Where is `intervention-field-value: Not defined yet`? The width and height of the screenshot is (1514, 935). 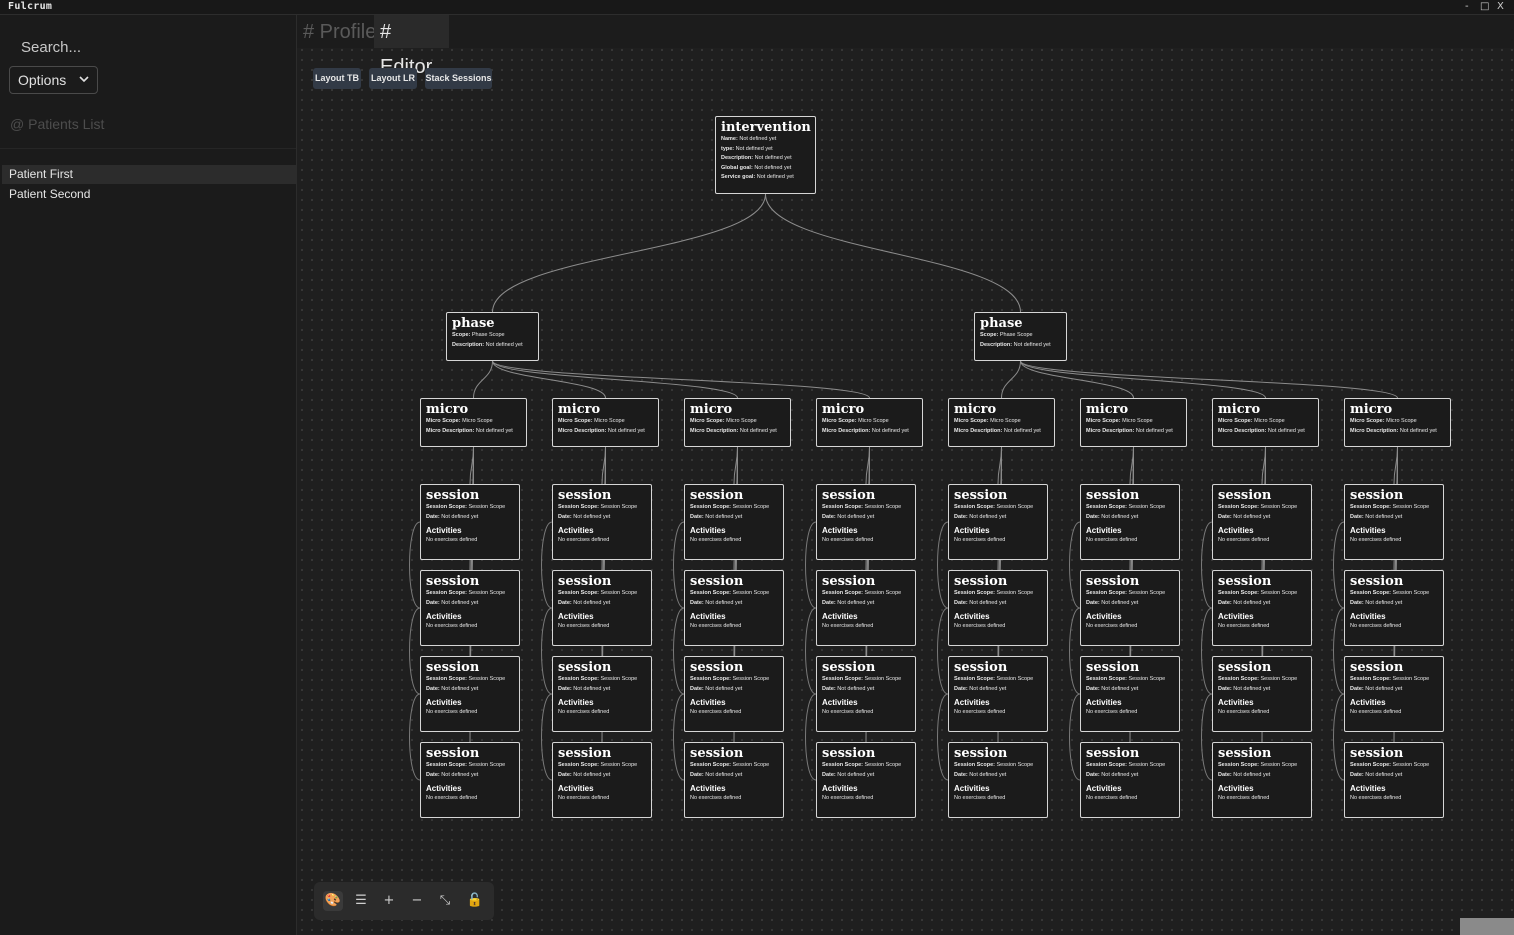 intervention-field-value: Not defined yet is located at coordinates (775, 177).